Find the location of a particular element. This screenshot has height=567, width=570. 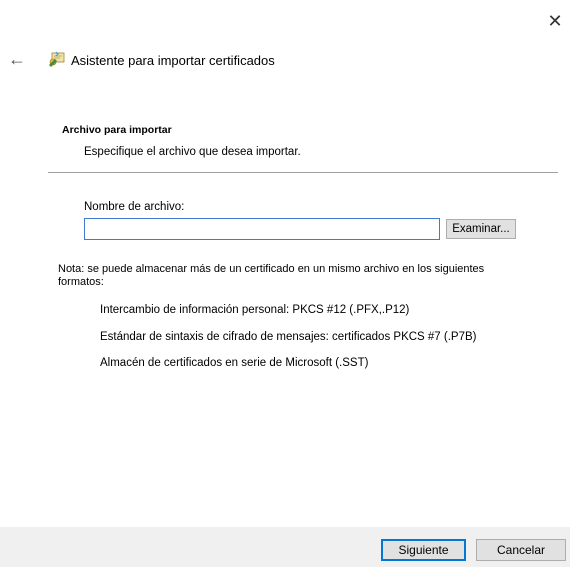

close-icon: ✕ is located at coordinates (555, 21).